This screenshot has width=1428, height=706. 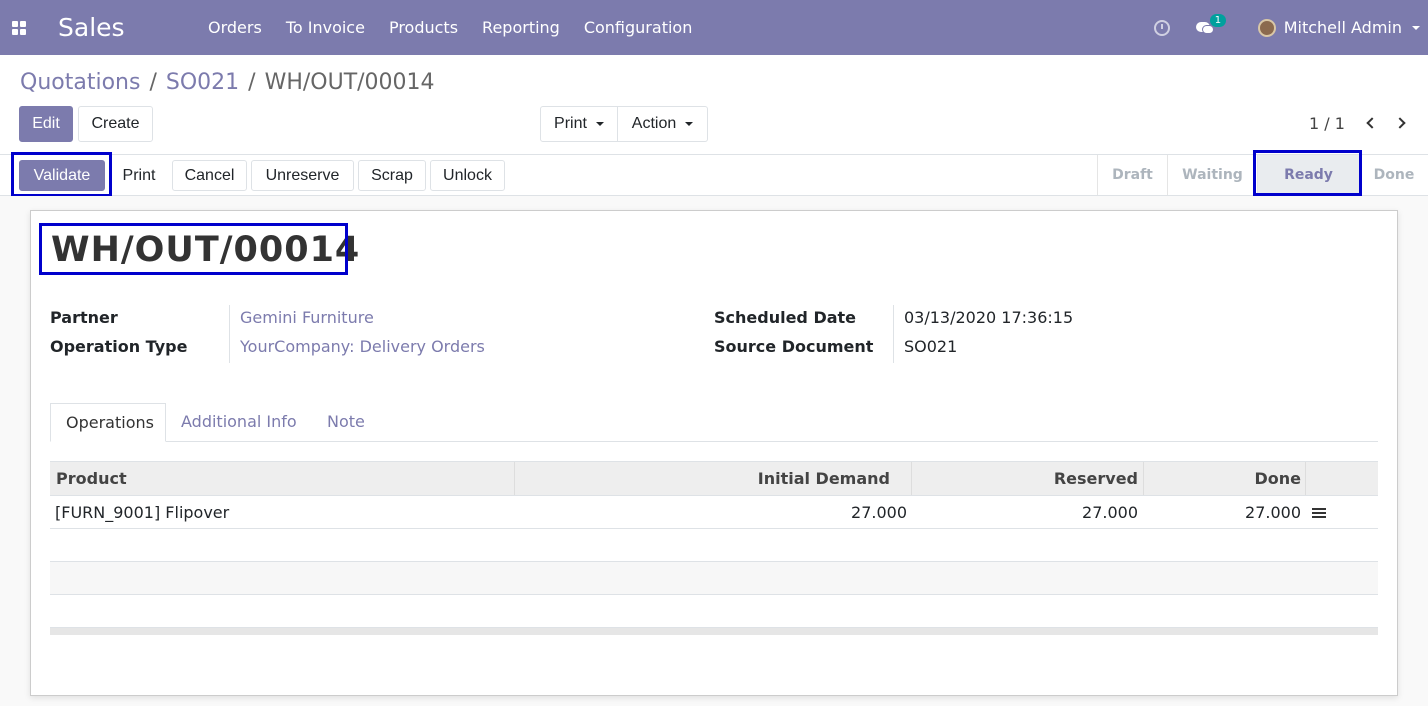 I want to click on breadcrumb-current: WH/OUT/00014, so click(x=349, y=82).